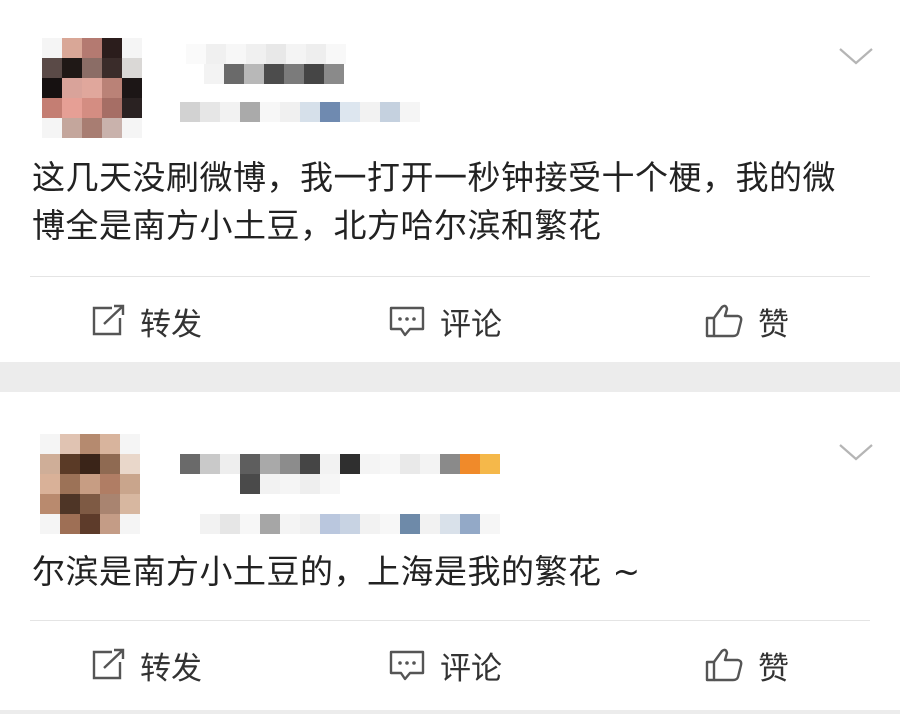 This screenshot has height=714, width=900. I want to click on comment-icon, so click(407, 665).